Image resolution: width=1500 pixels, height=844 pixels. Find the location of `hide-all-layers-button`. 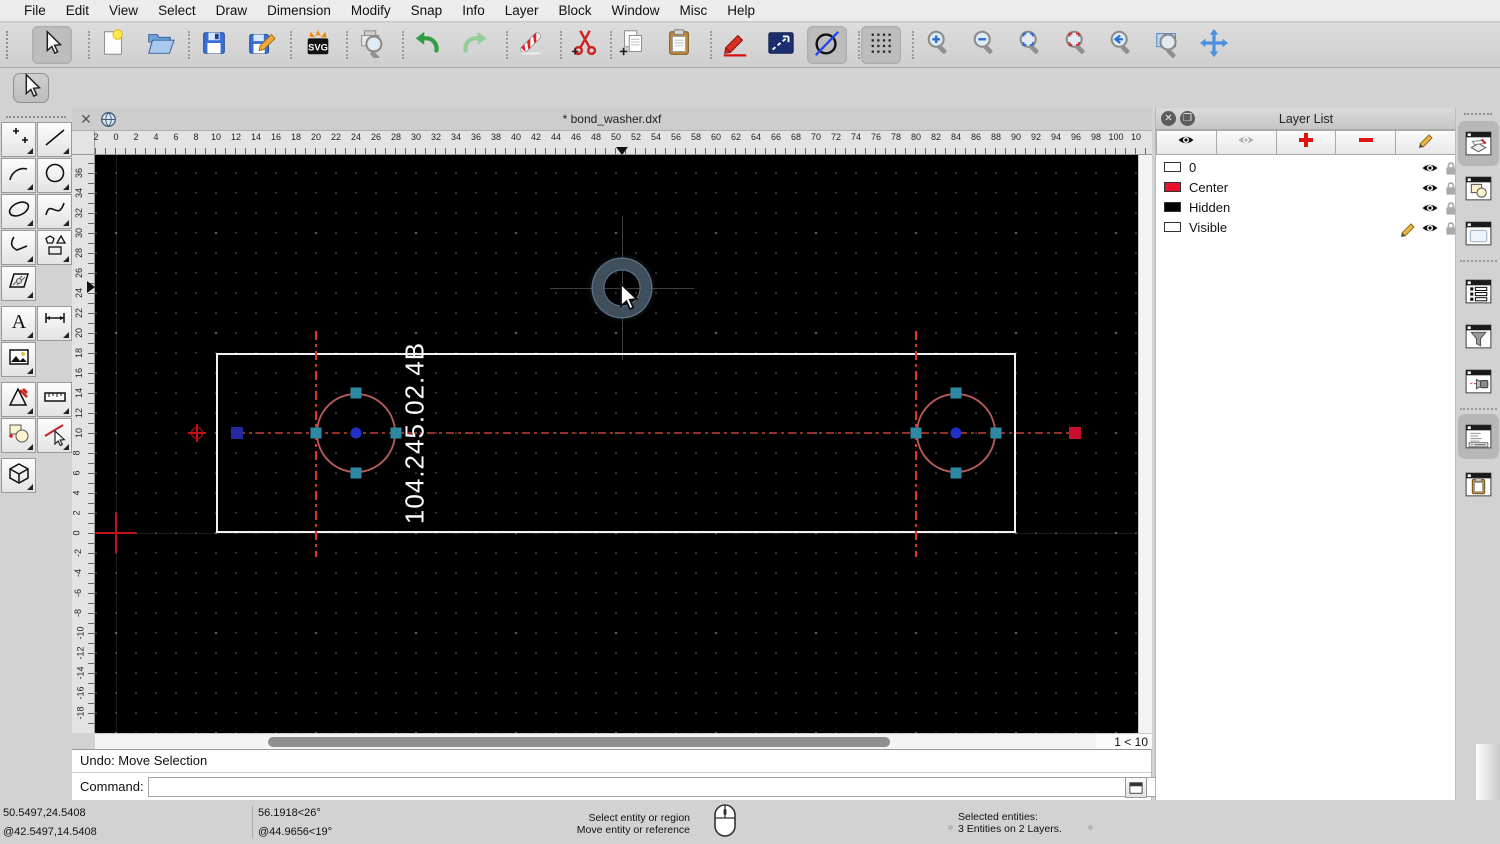

hide-all-layers-button is located at coordinates (1246, 142).